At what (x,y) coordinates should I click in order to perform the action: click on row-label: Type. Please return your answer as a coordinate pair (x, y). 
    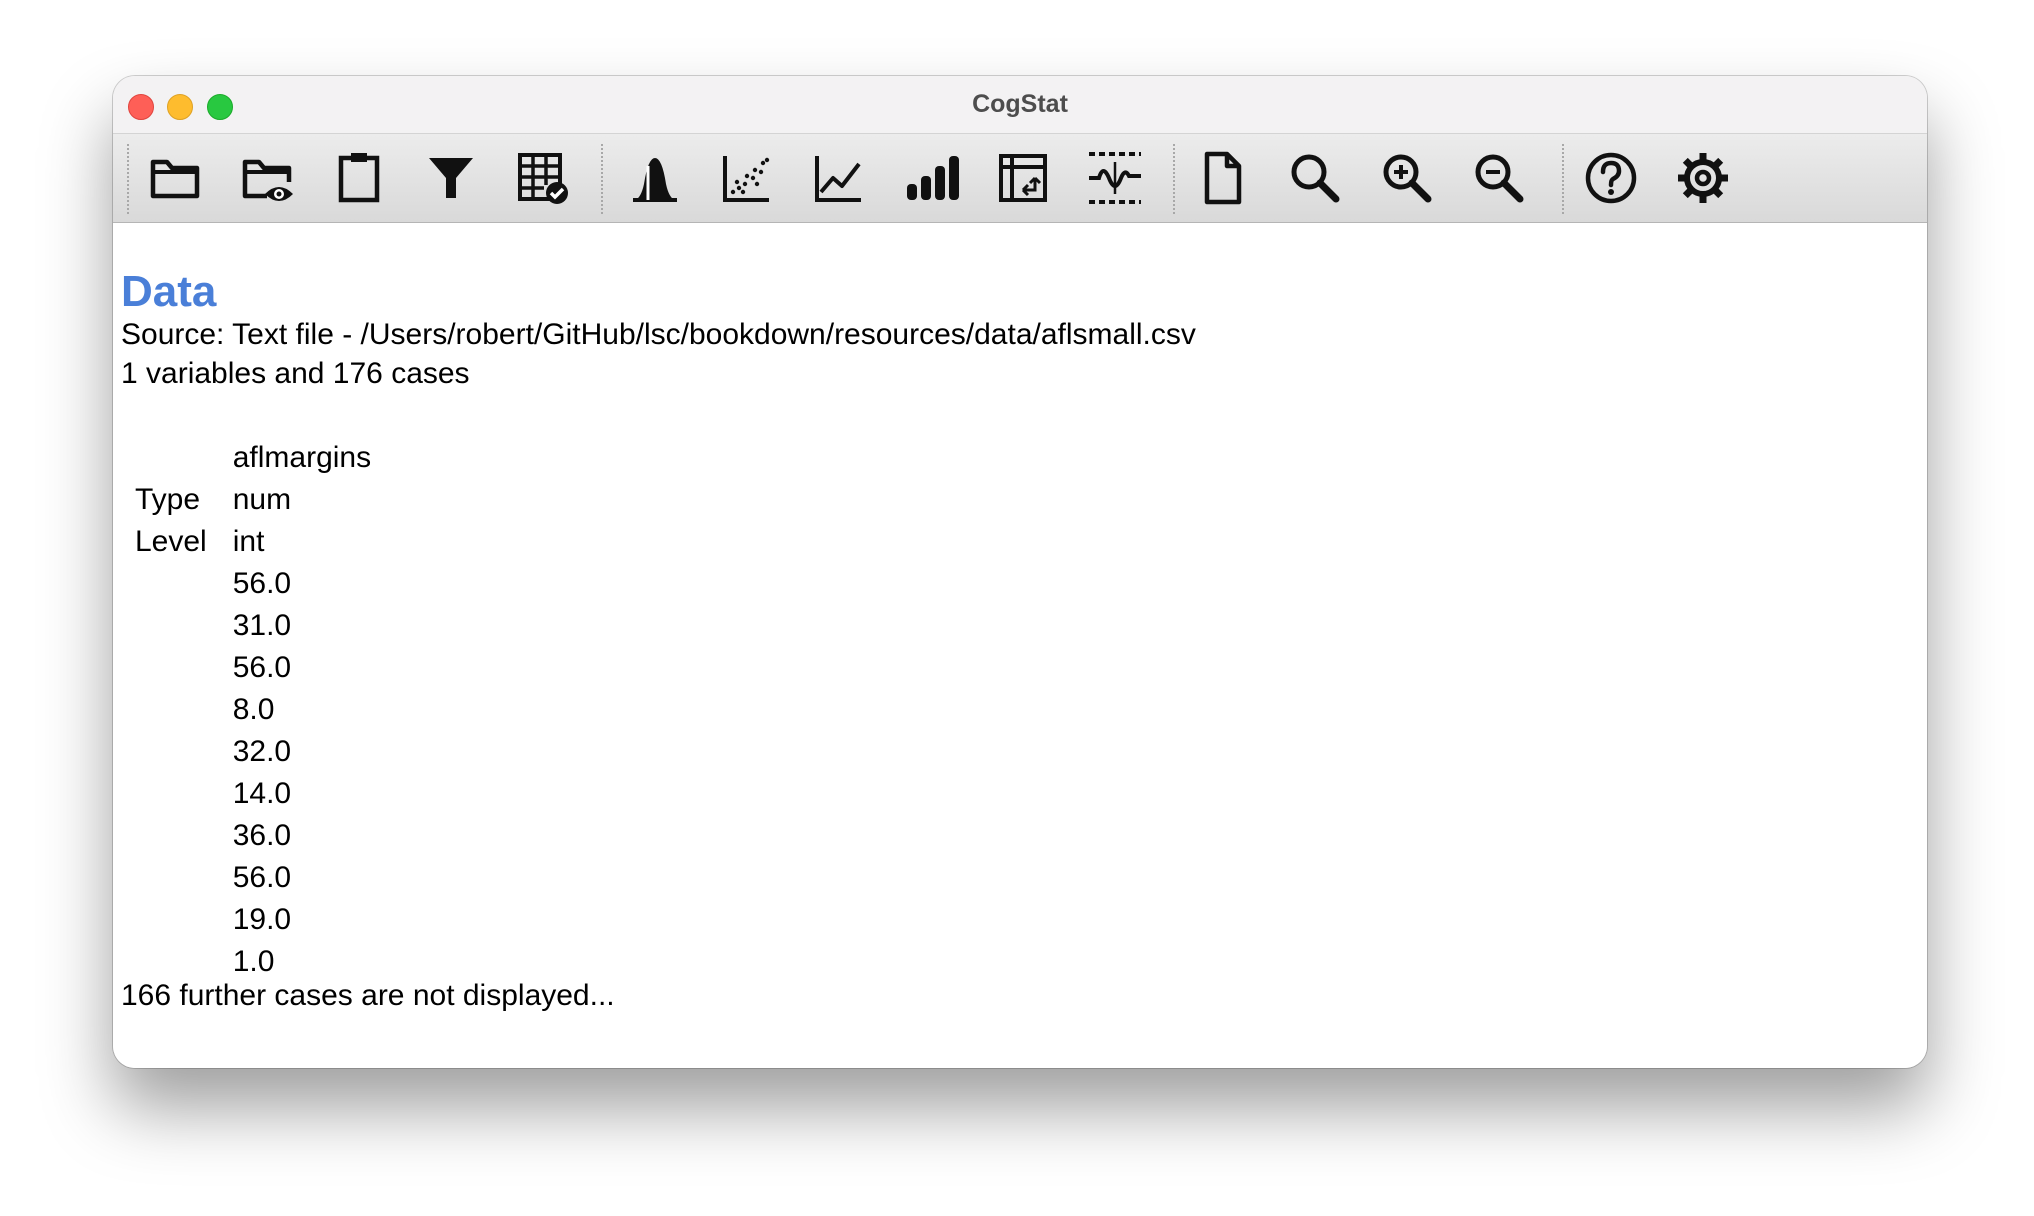
    Looking at the image, I should click on (168, 499).